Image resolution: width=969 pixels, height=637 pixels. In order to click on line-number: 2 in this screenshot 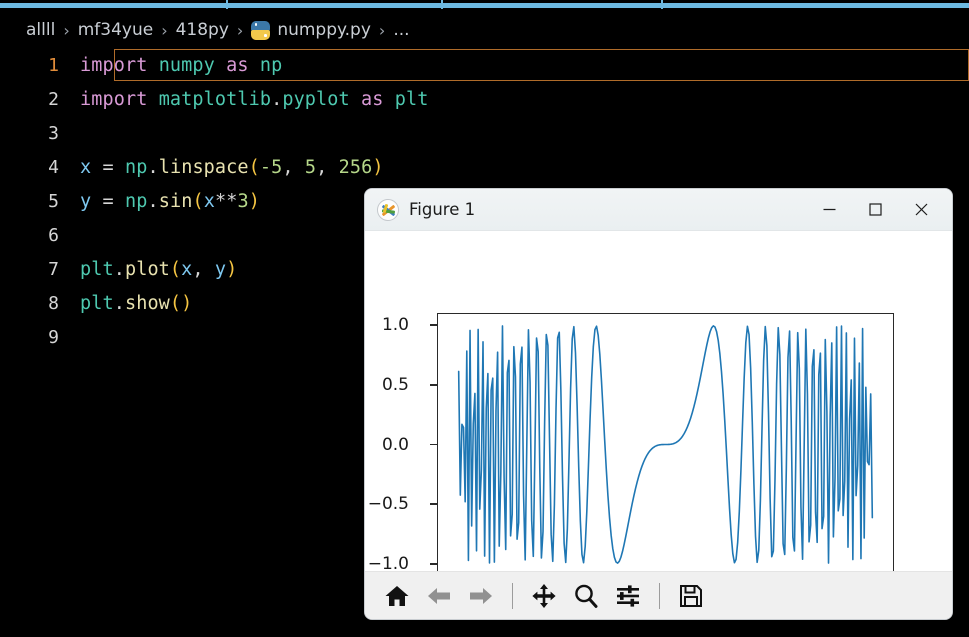, I will do `click(53, 99)`.